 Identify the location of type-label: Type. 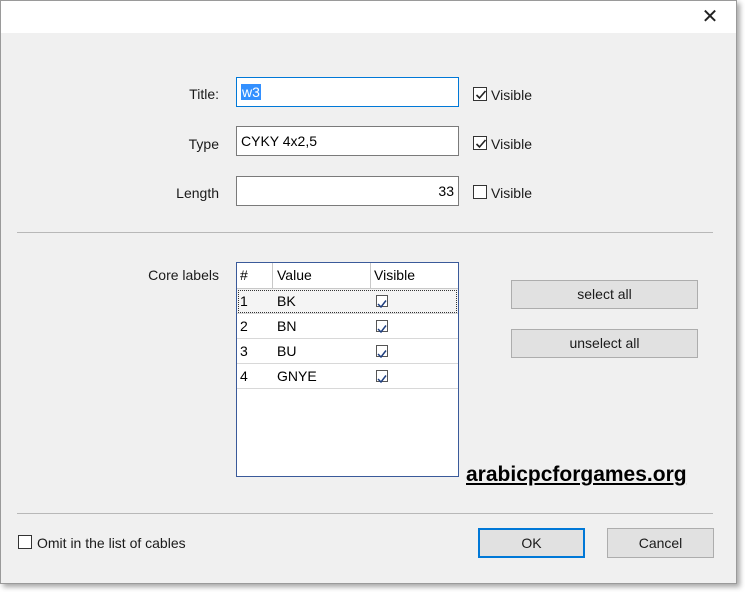
(203, 144).